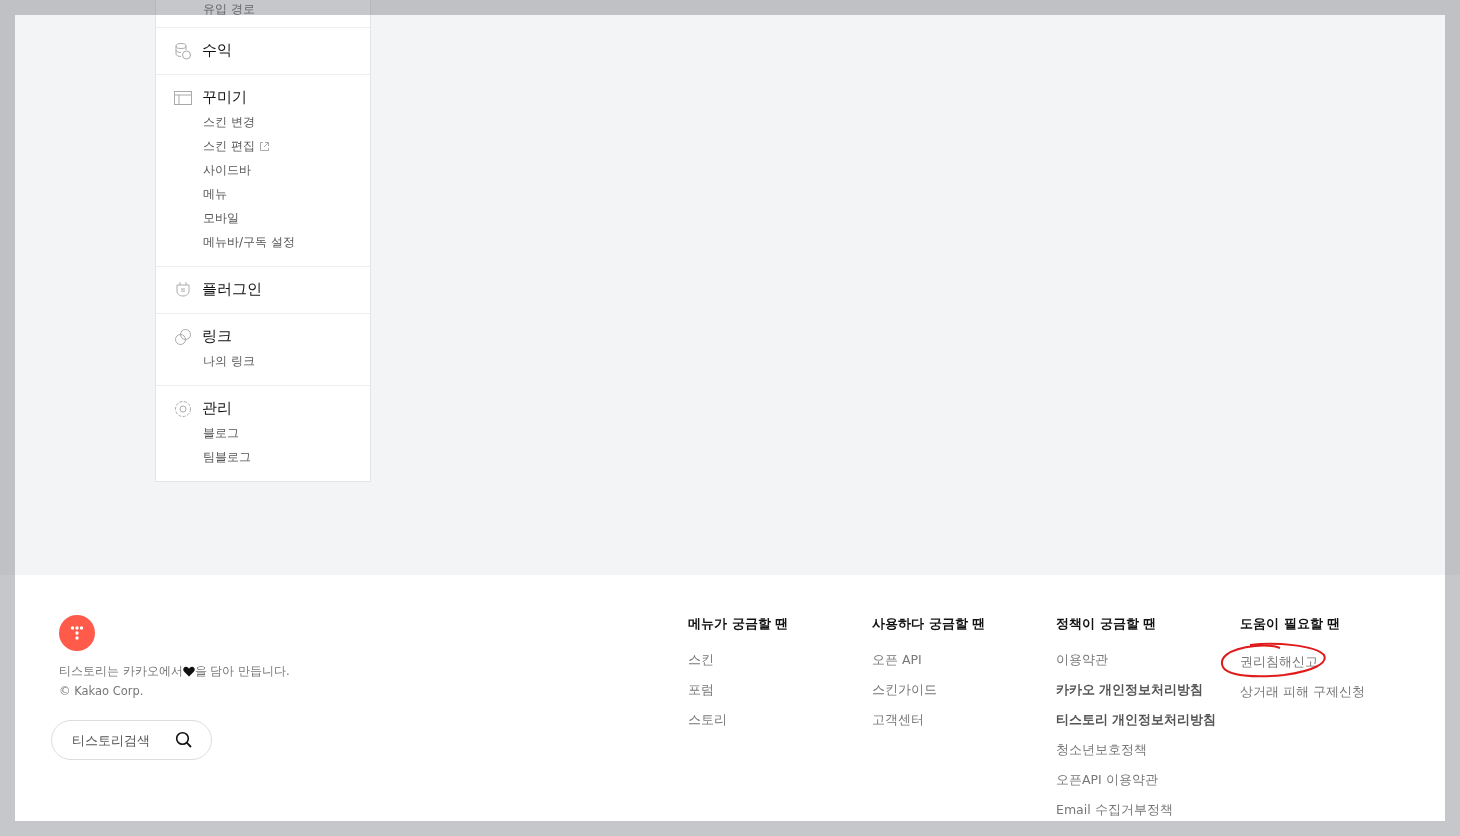 This screenshot has height=836, width=1460. Describe the element at coordinates (77, 633) in the screenshot. I see `logo-icon` at that location.